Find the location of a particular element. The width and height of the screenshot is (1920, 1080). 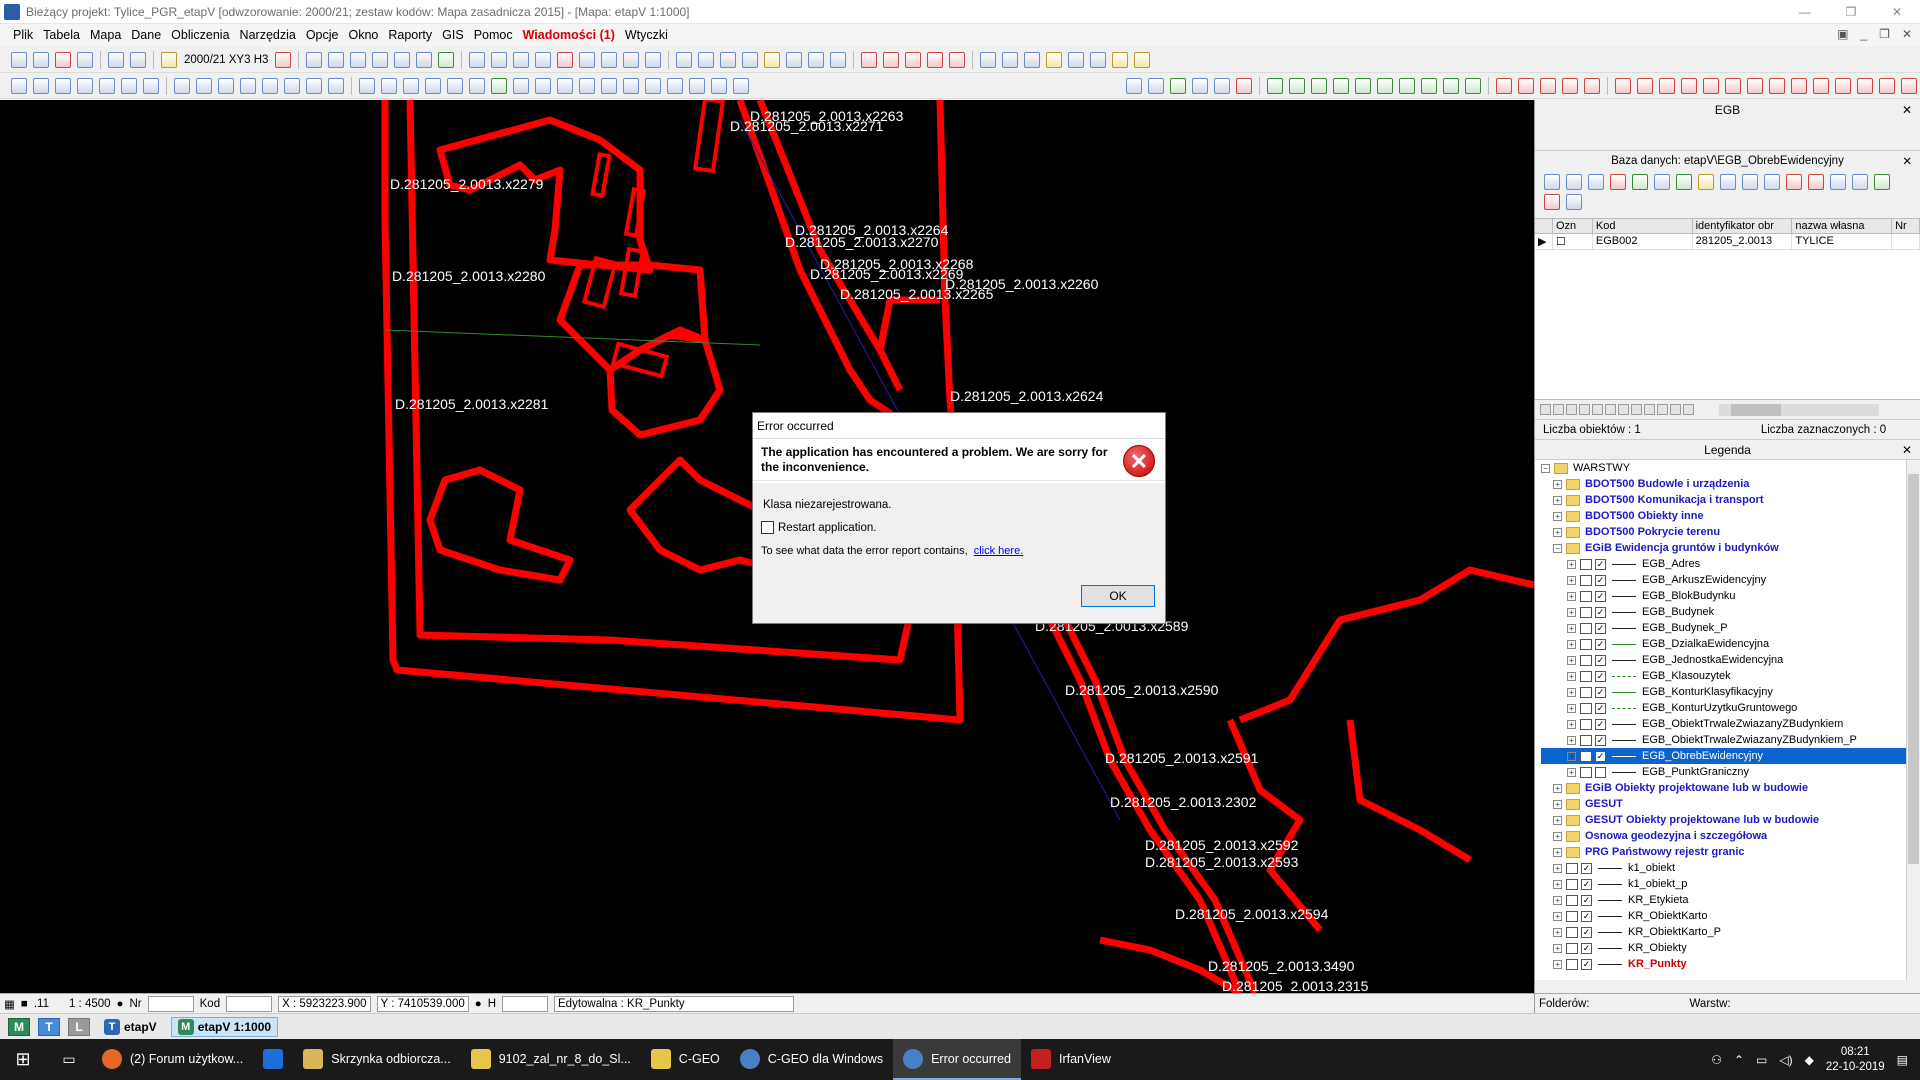

legend-group: + BDOT500 Obiekty inne is located at coordinates (1730, 516).